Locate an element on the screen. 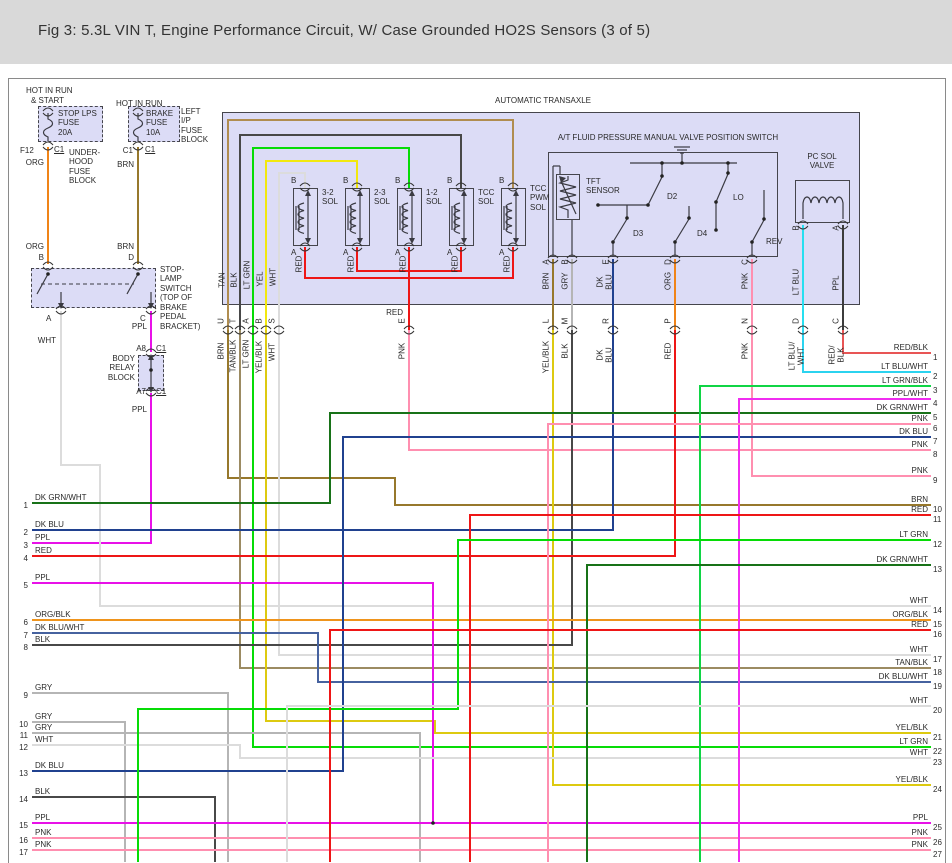  left-stub-number: 17 is located at coordinates (23, 852).